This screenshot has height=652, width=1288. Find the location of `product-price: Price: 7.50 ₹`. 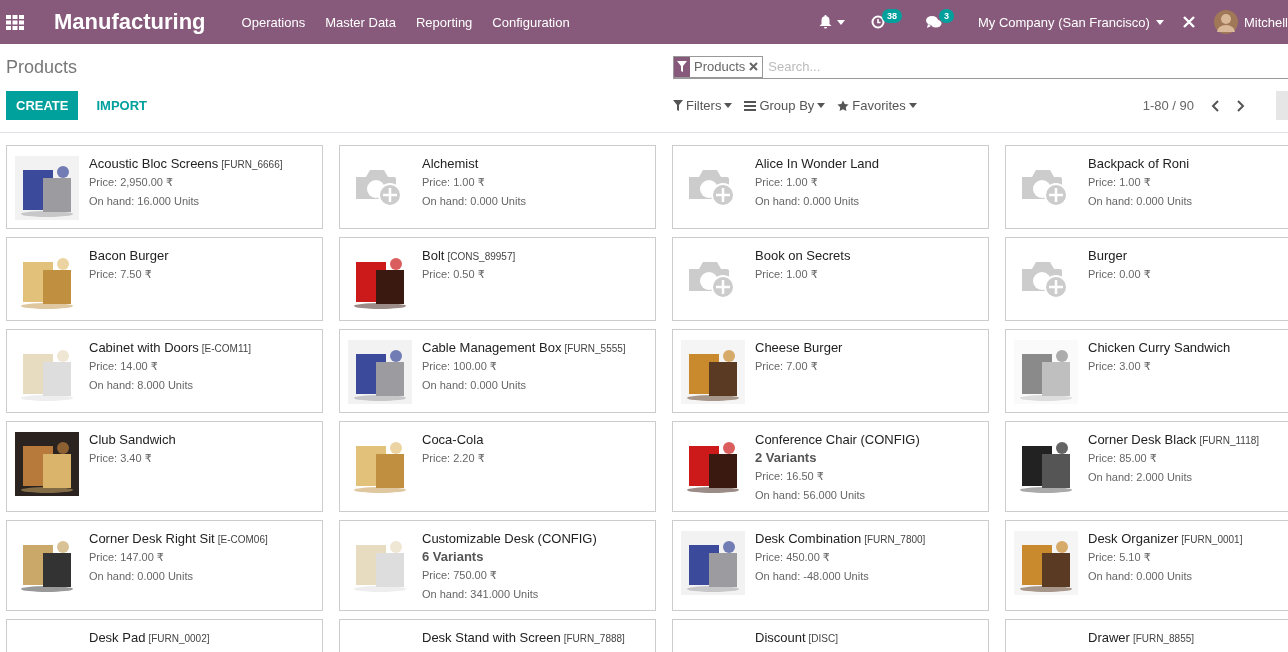

product-price: Price: 7.50 ₹ is located at coordinates (121, 274).